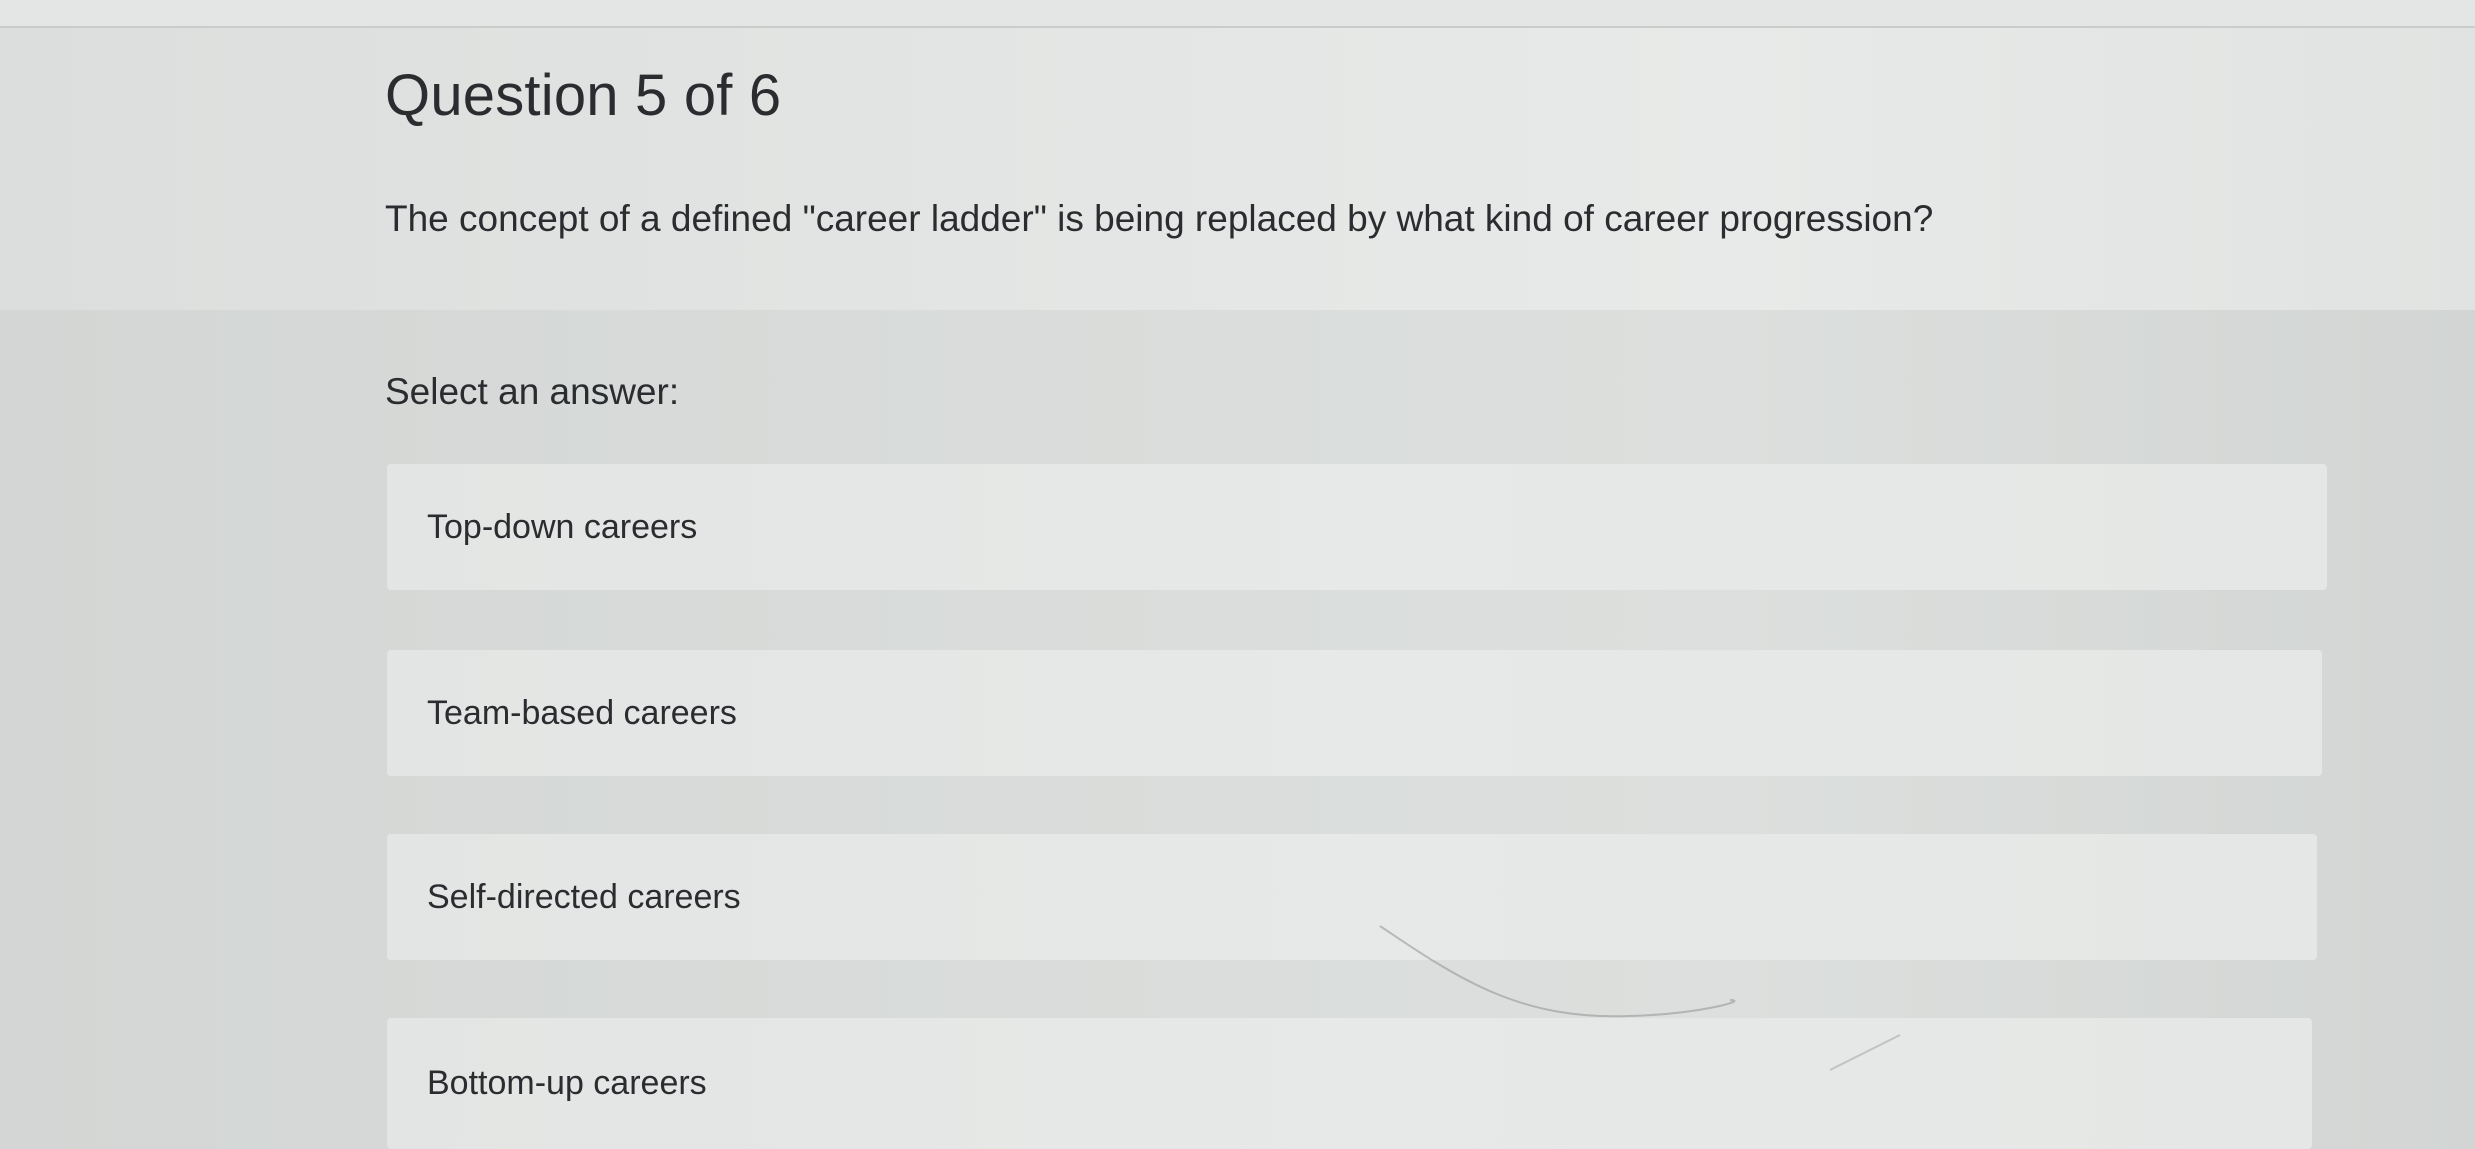 The width and height of the screenshot is (2475, 1149). I want to click on answer-option-label: Self-directed careers, so click(584, 896).